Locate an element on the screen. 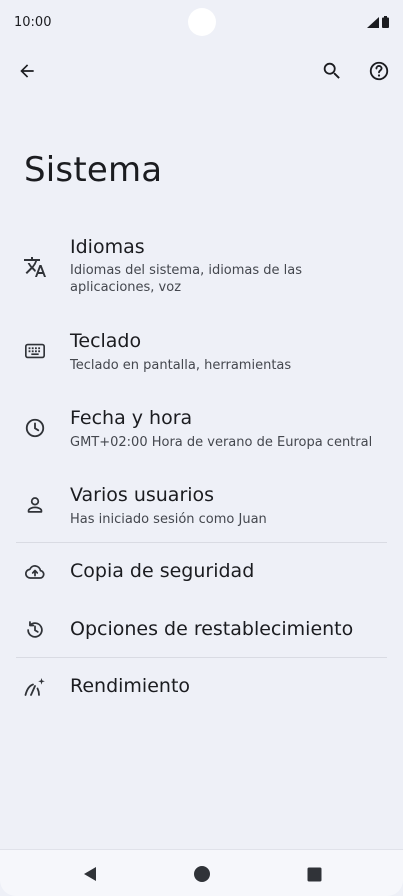 Image resolution: width=403 pixels, height=896 pixels. system-navigation-bar is located at coordinates (201, 872).